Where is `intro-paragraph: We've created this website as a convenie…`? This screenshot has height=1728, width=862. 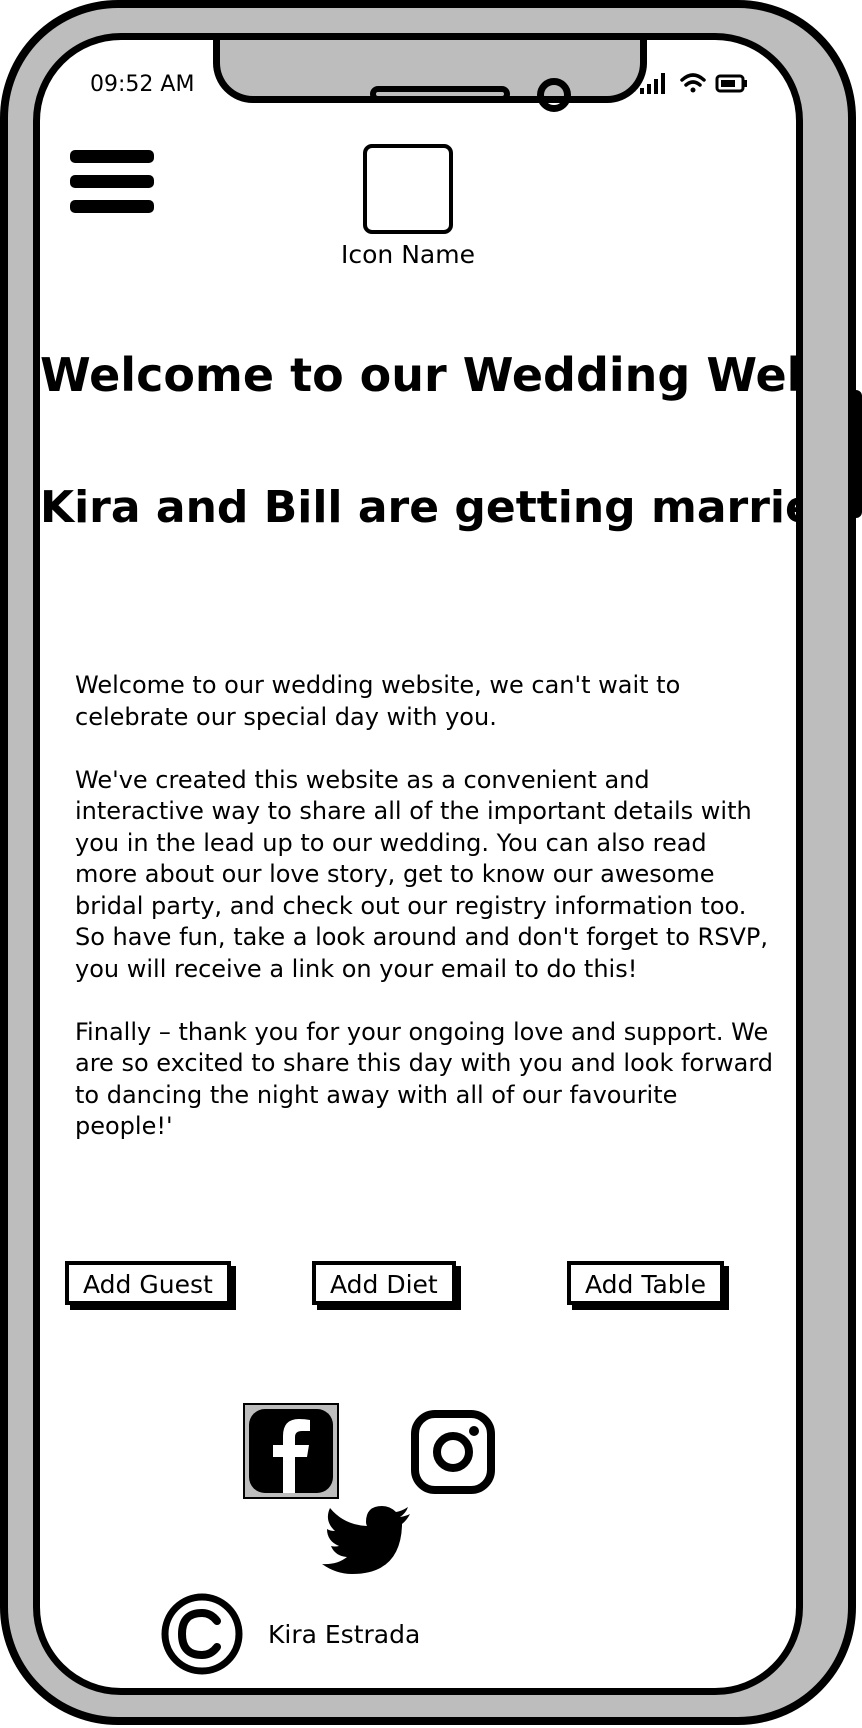 intro-paragraph: We've created this website as a convenie… is located at coordinates (421, 874).